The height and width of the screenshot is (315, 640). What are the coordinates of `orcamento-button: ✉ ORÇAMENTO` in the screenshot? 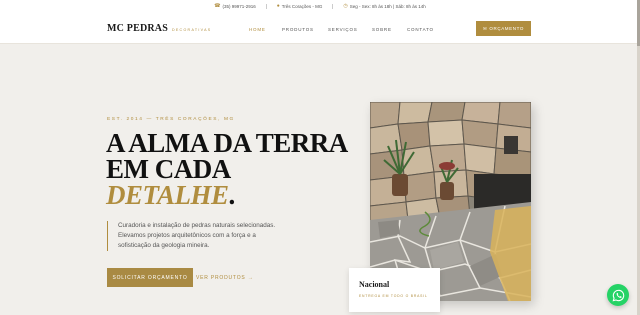 It's located at (503, 28).